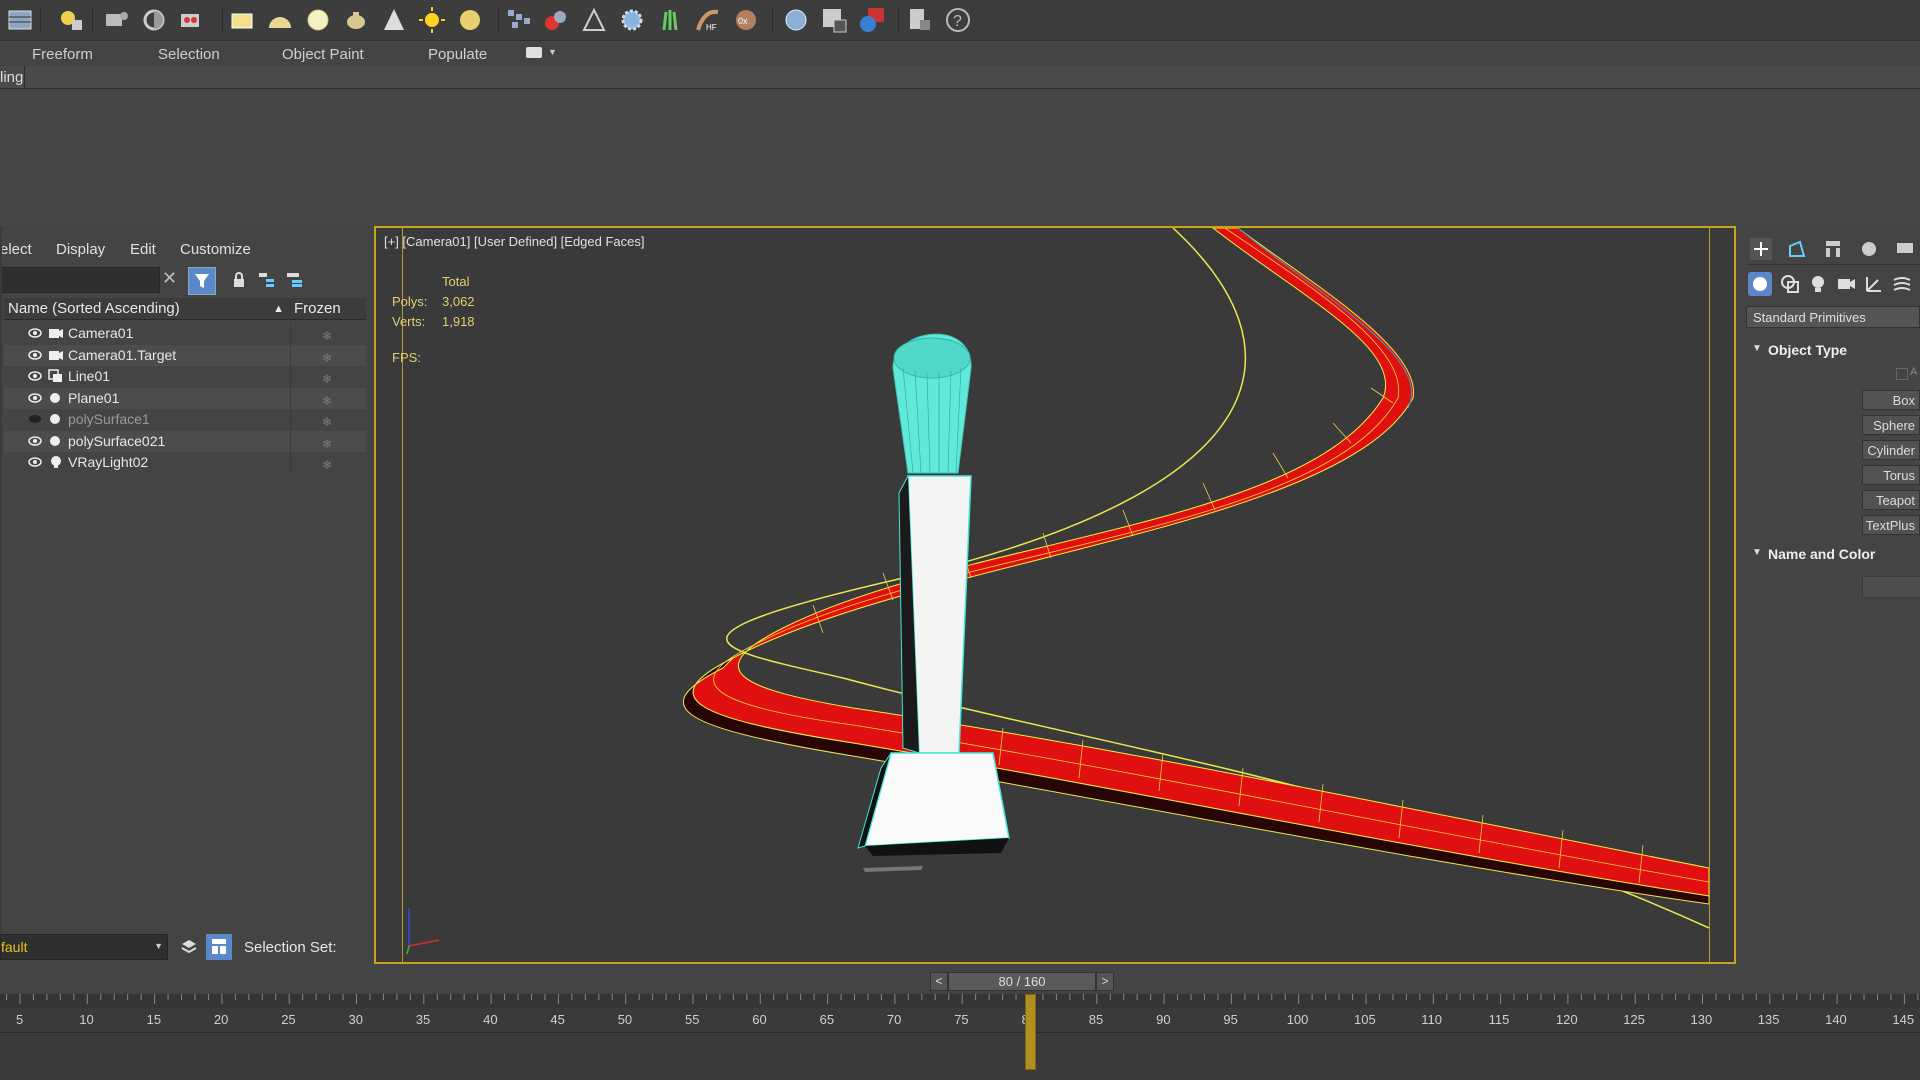 The height and width of the screenshot is (1080, 1920). Describe the element at coordinates (1833, 317) in the screenshot. I see `primitive-type-dropdown: Standard Primitives` at that location.